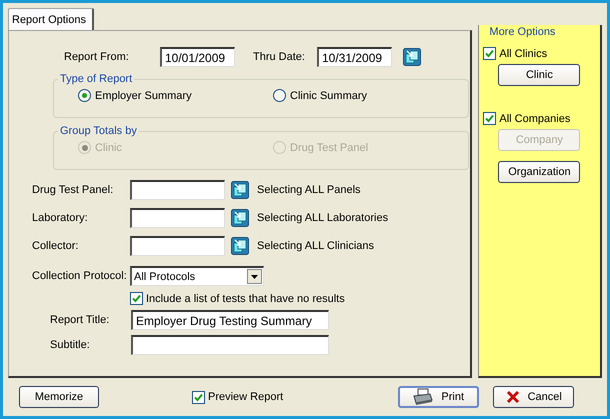 This screenshot has height=419, width=610. What do you see at coordinates (279, 57) in the screenshot?
I see `field-label: Thru Date:` at bounding box center [279, 57].